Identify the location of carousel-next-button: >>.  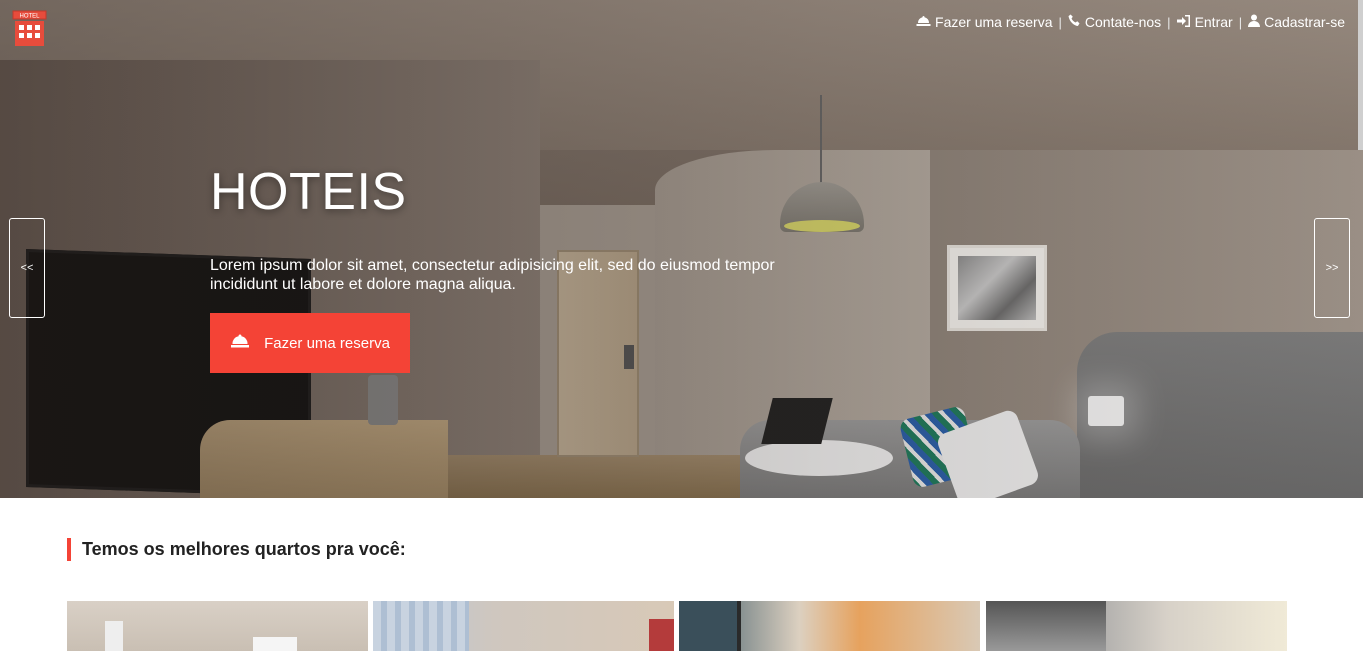
(1332, 268).